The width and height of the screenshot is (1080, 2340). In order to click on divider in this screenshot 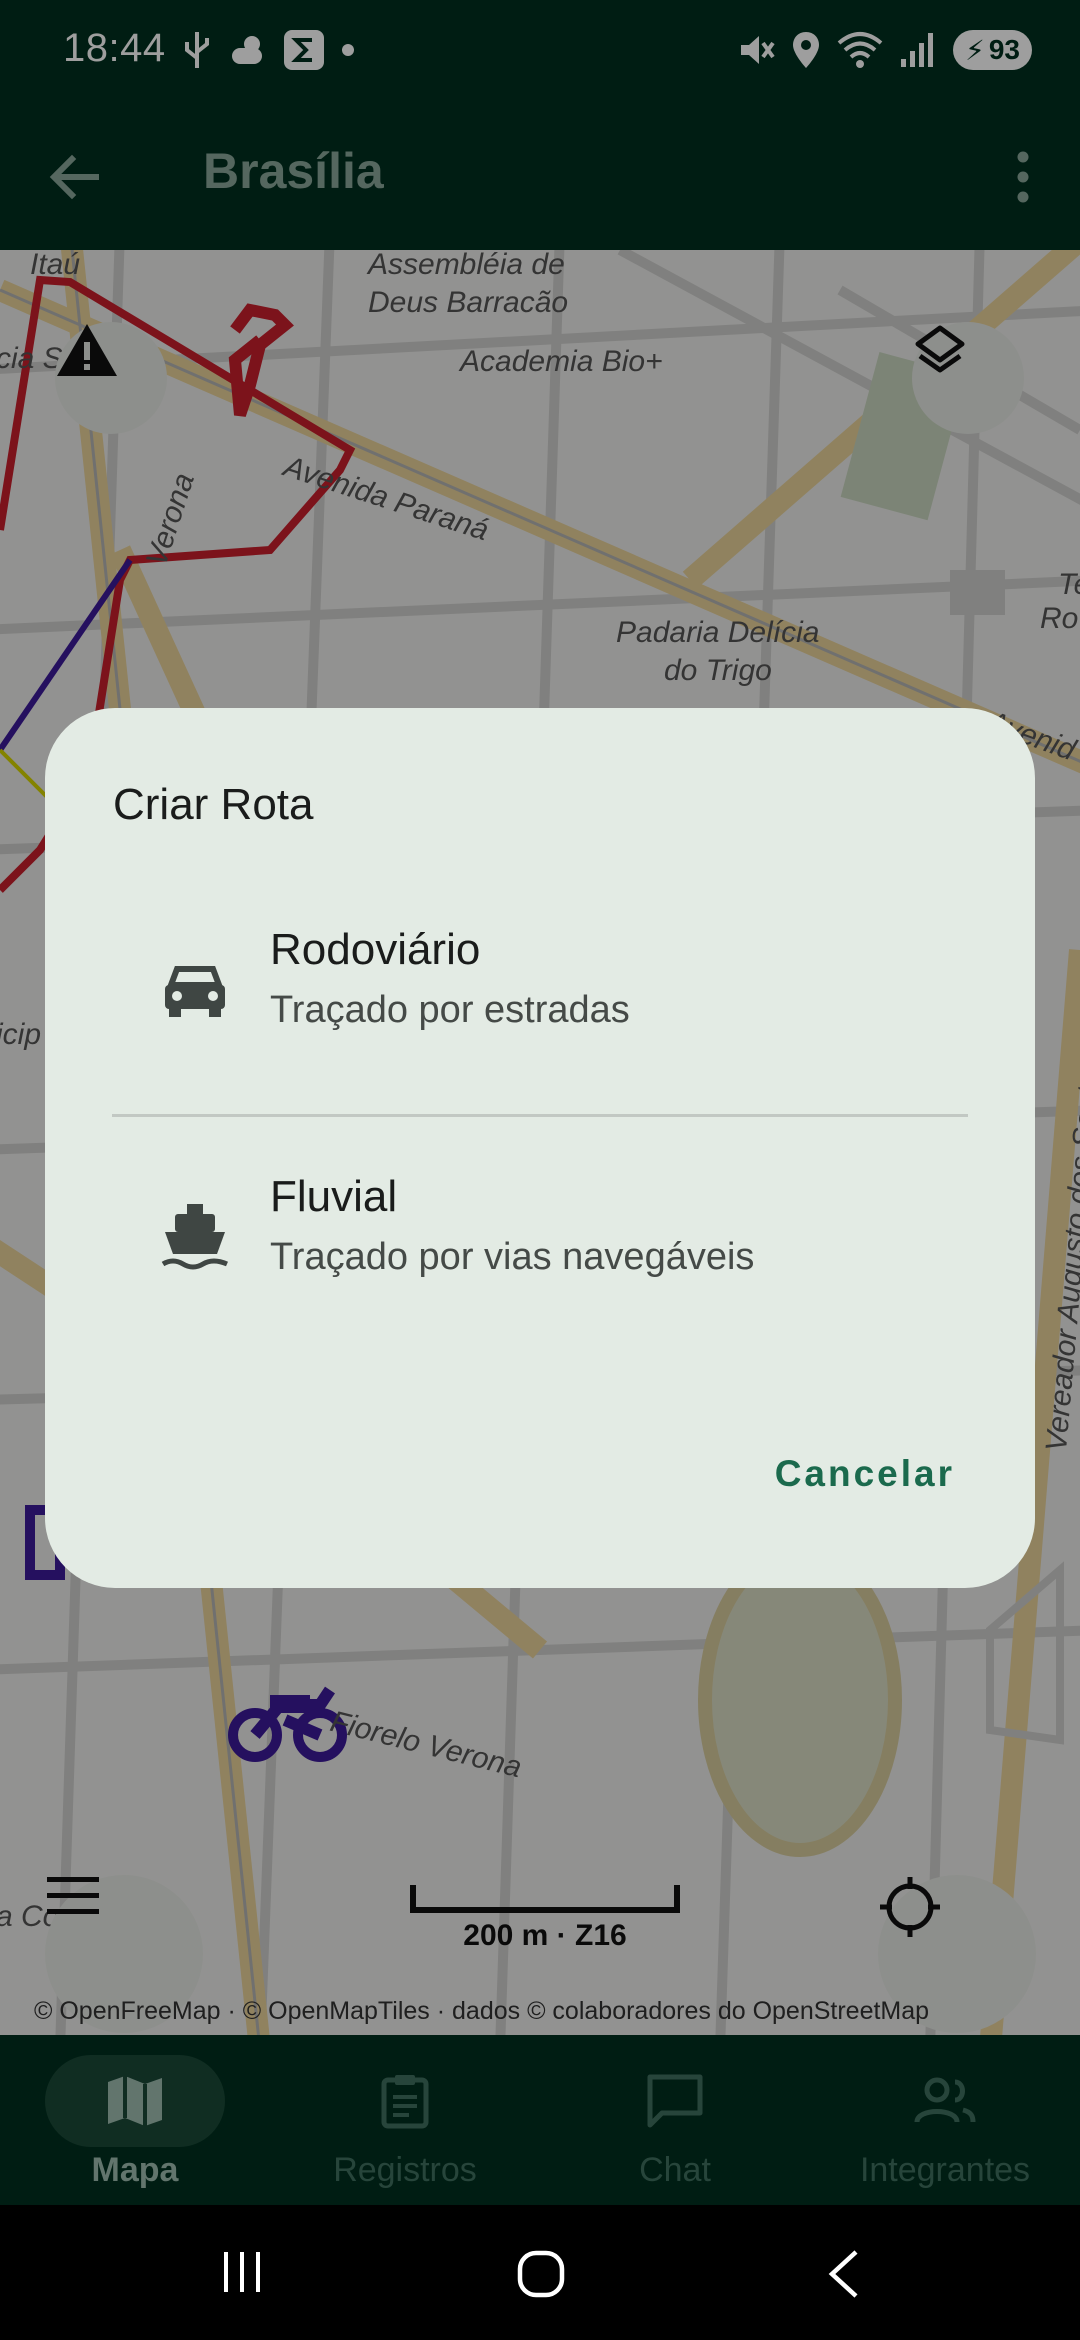, I will do `click(540, 1115)`.